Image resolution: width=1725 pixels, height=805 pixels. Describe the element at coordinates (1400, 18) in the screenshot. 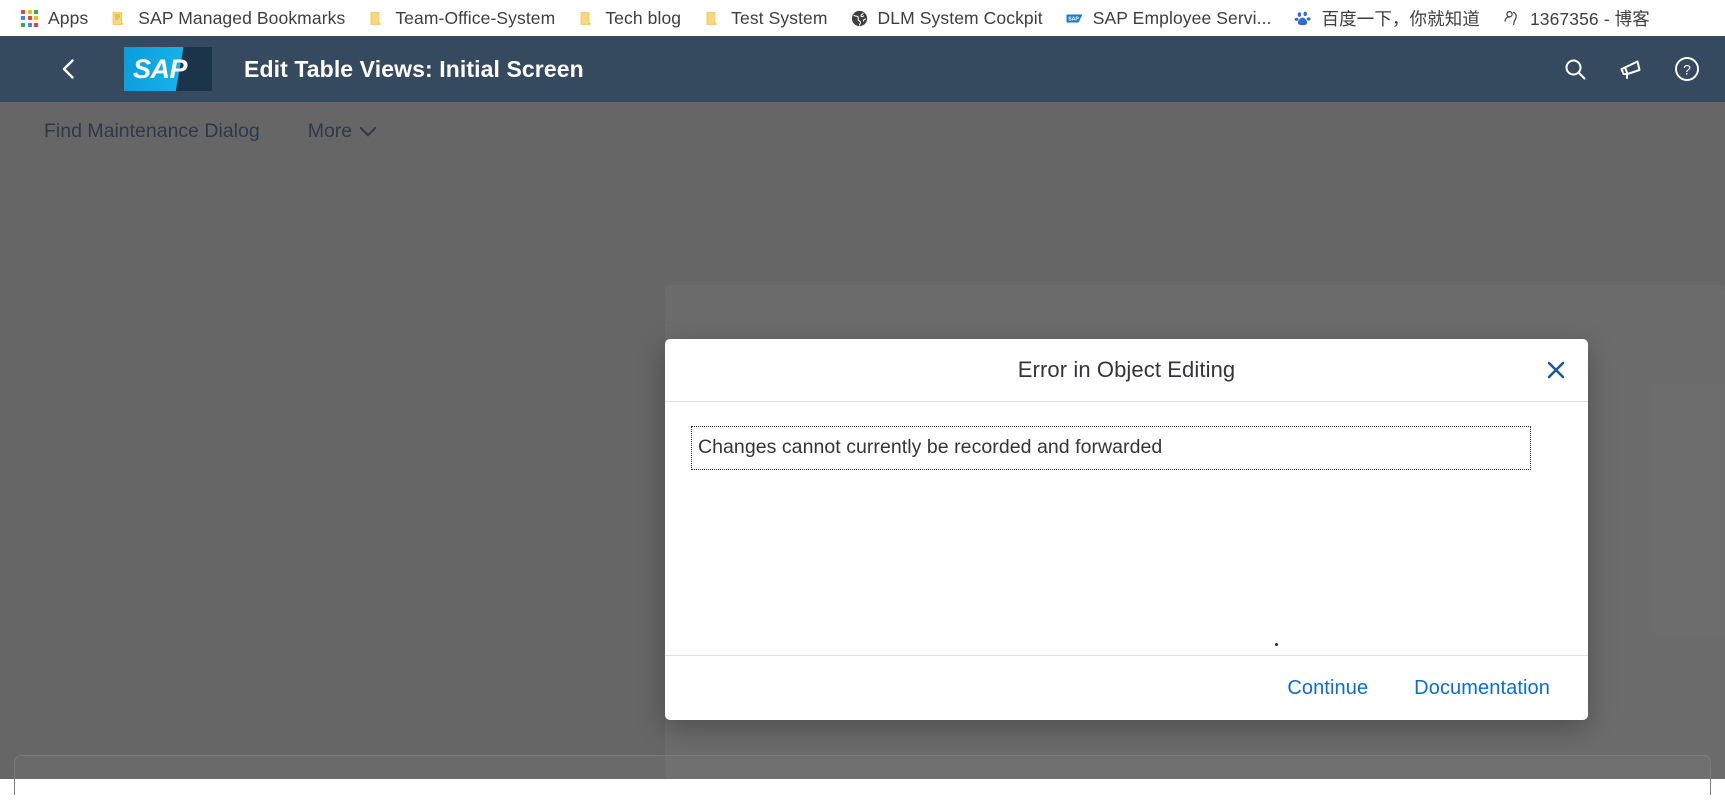

I see `bookmark-label: 百度一下，你就知道` at that location.